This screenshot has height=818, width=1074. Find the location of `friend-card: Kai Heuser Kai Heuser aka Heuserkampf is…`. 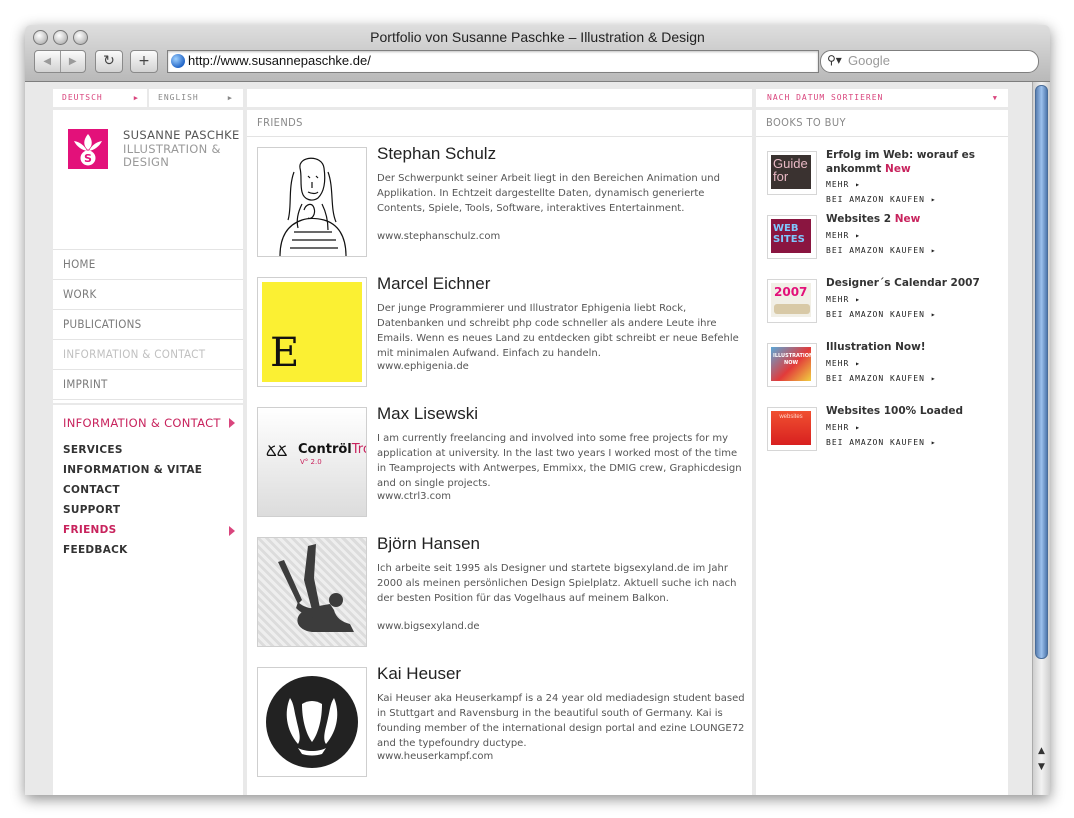

friend-card: Kai Heuser Kai Heuser aka Heuserkampf is… is located at coordinates (501, 721).